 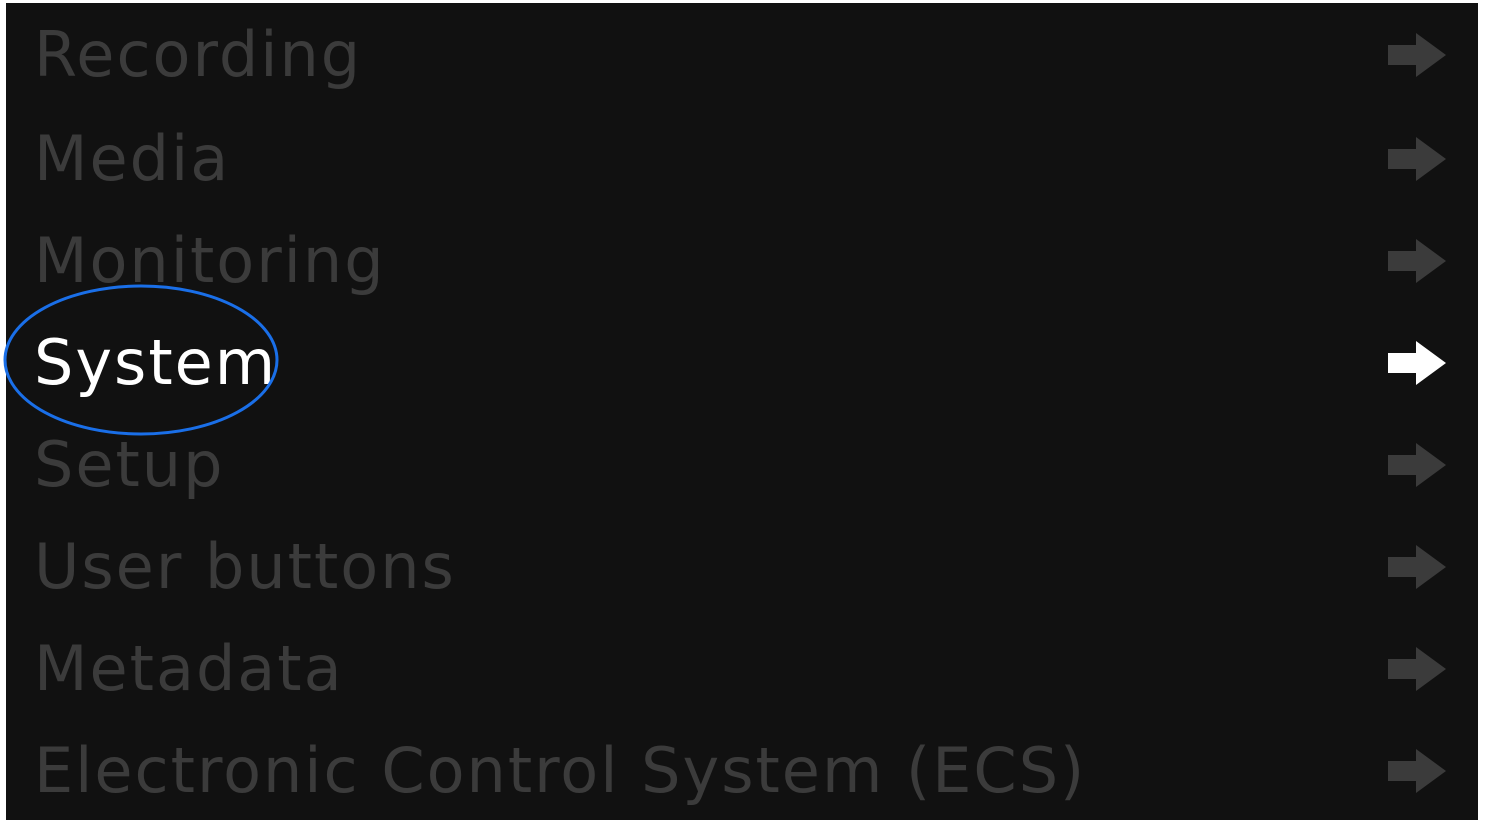 I want to click on menu-item-setup: Setup, so click(x=742, y=465).